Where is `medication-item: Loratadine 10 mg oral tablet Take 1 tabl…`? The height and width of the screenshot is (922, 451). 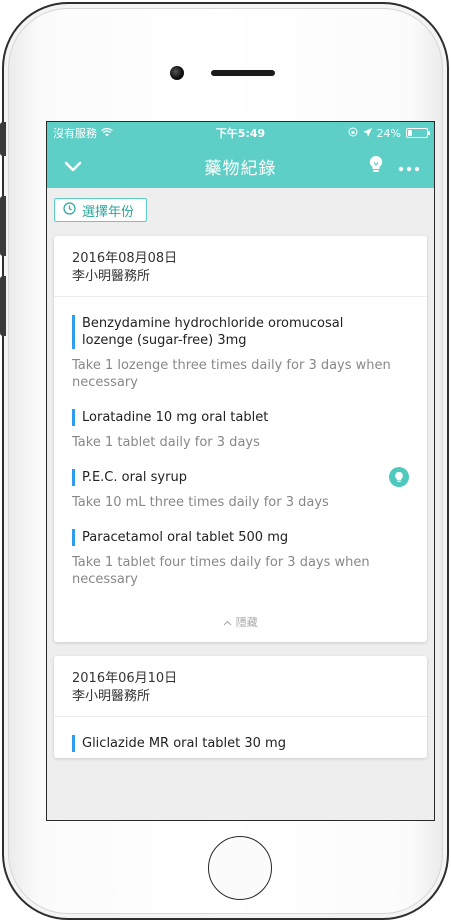 medication-item: Loratadine 10 mg oral tablet Take 1 tabl… is located at coordinates (240, 427).